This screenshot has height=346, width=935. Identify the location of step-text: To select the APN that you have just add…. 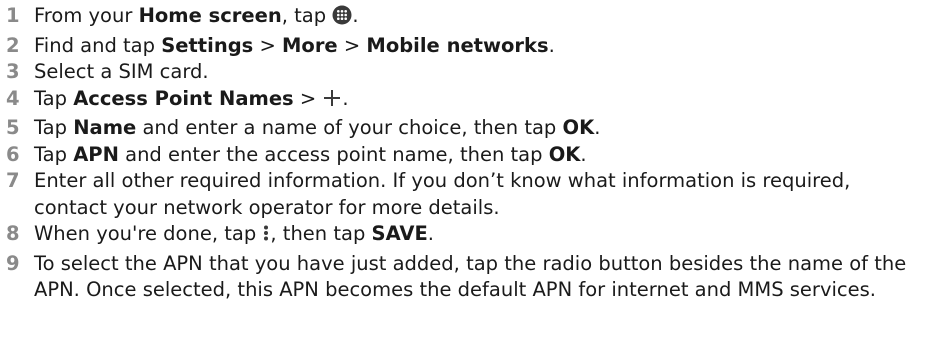
(470, 276).